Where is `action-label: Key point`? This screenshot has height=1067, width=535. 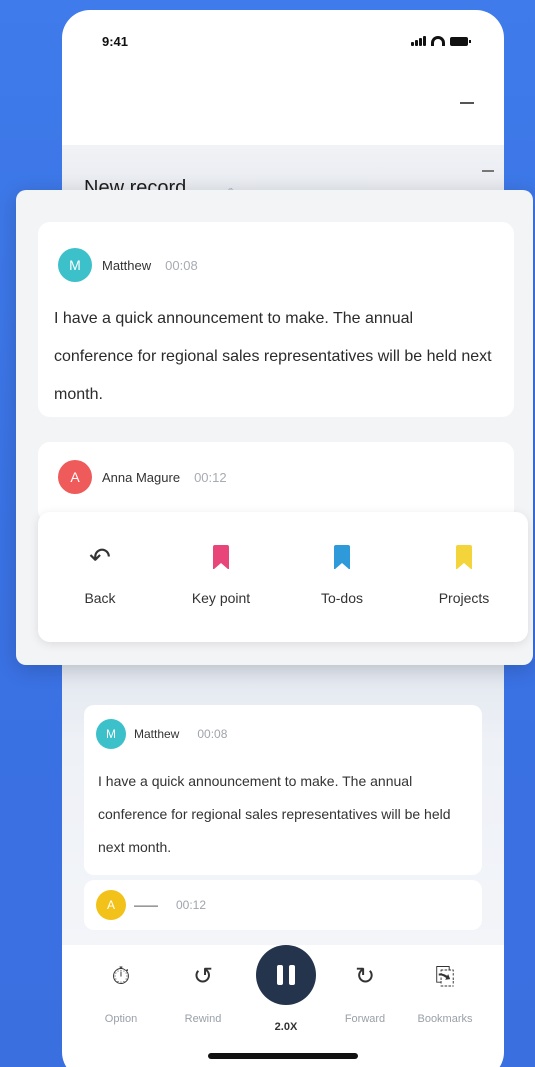 action-label: Key point is located at coordinates (221, 598).